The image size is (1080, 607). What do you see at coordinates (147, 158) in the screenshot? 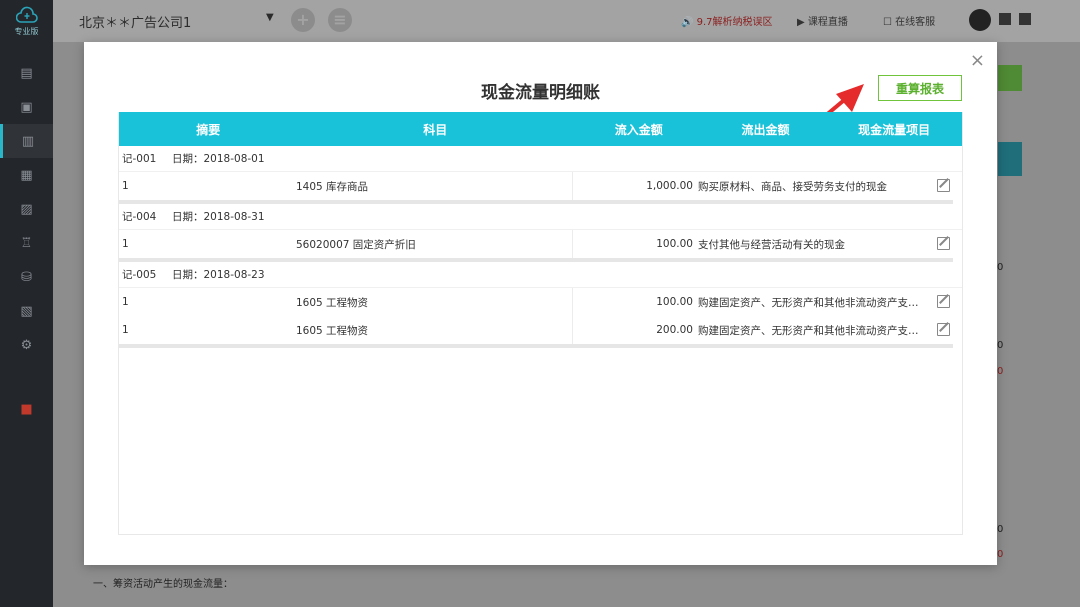
I see `voucher-number: 记-001` at bounding box center [147, 158].